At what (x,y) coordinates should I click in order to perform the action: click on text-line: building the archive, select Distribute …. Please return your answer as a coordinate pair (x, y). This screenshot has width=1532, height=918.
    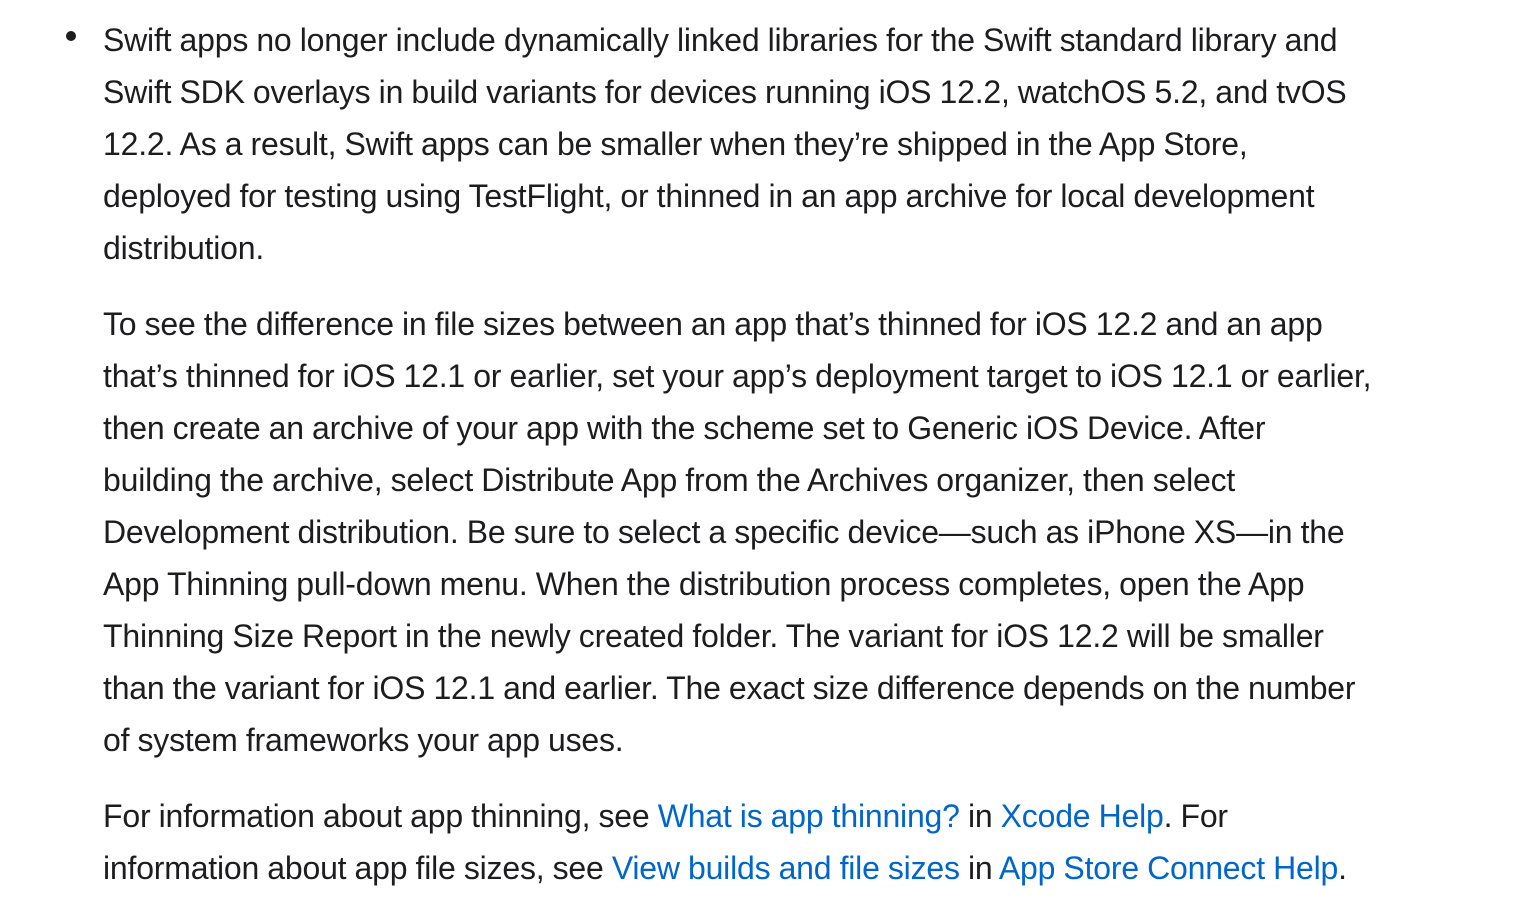
    Looking at the image, I should click on (669, 480).